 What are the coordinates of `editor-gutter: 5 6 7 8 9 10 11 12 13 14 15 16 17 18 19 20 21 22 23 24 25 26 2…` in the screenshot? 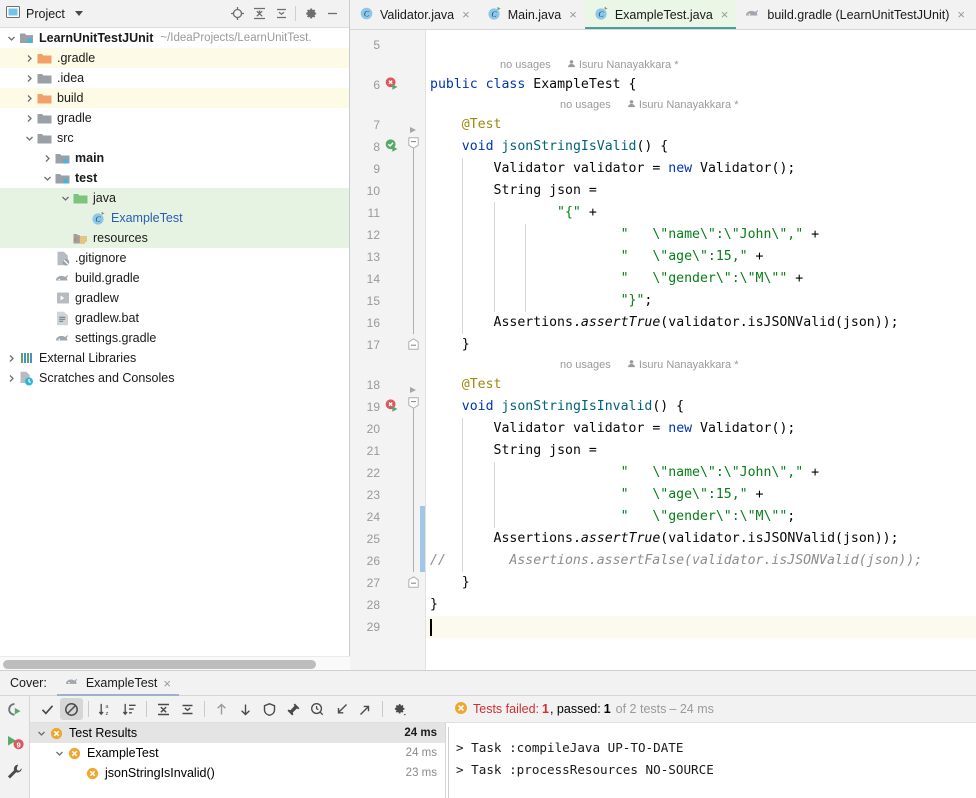 It's located at (388, 350).